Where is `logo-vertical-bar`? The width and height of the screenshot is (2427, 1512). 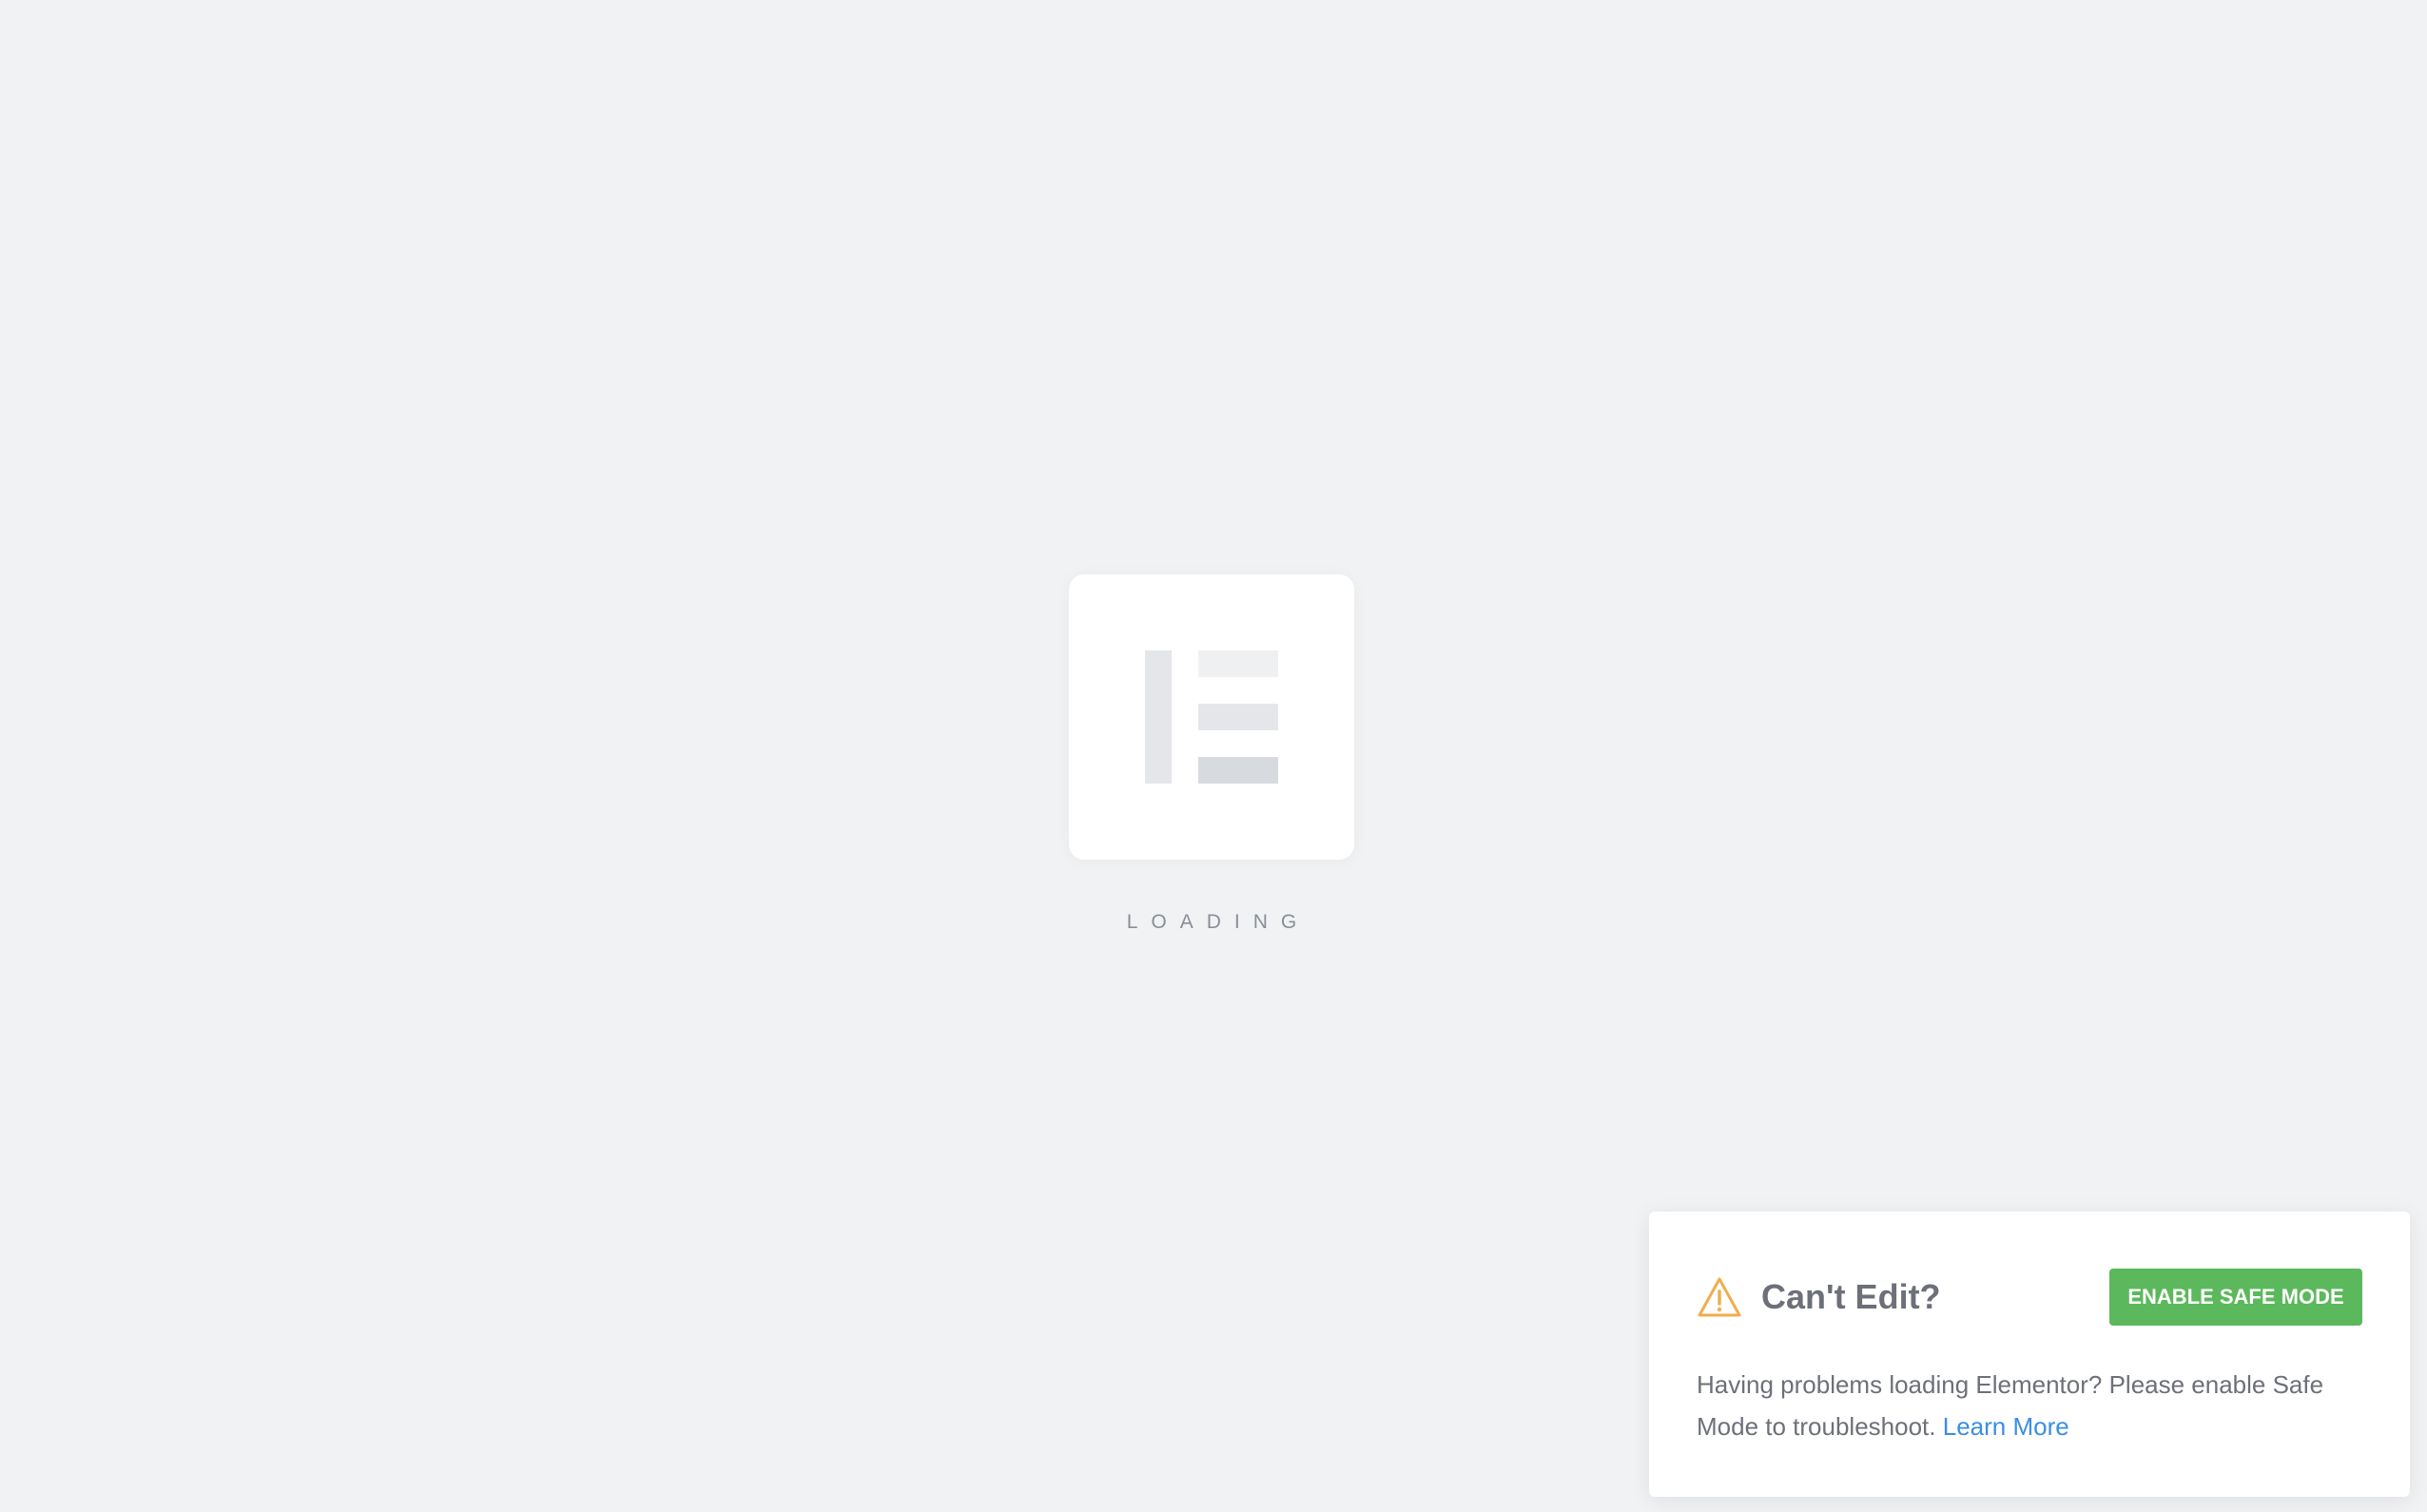 logo-vertical-bar is located at coordinates (1158, 717).